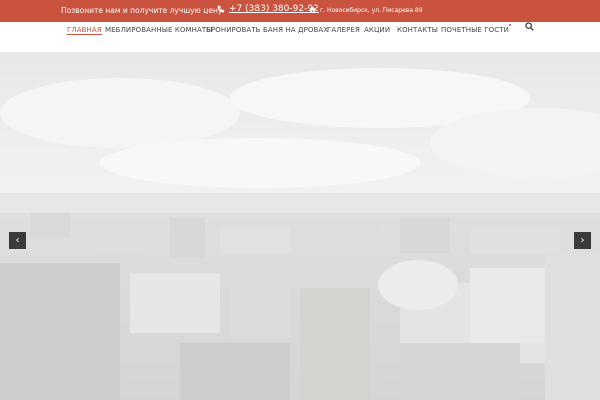  I want to click on address-text: г. Новосибирск, ул. Писарева 89, so click(371, 10).